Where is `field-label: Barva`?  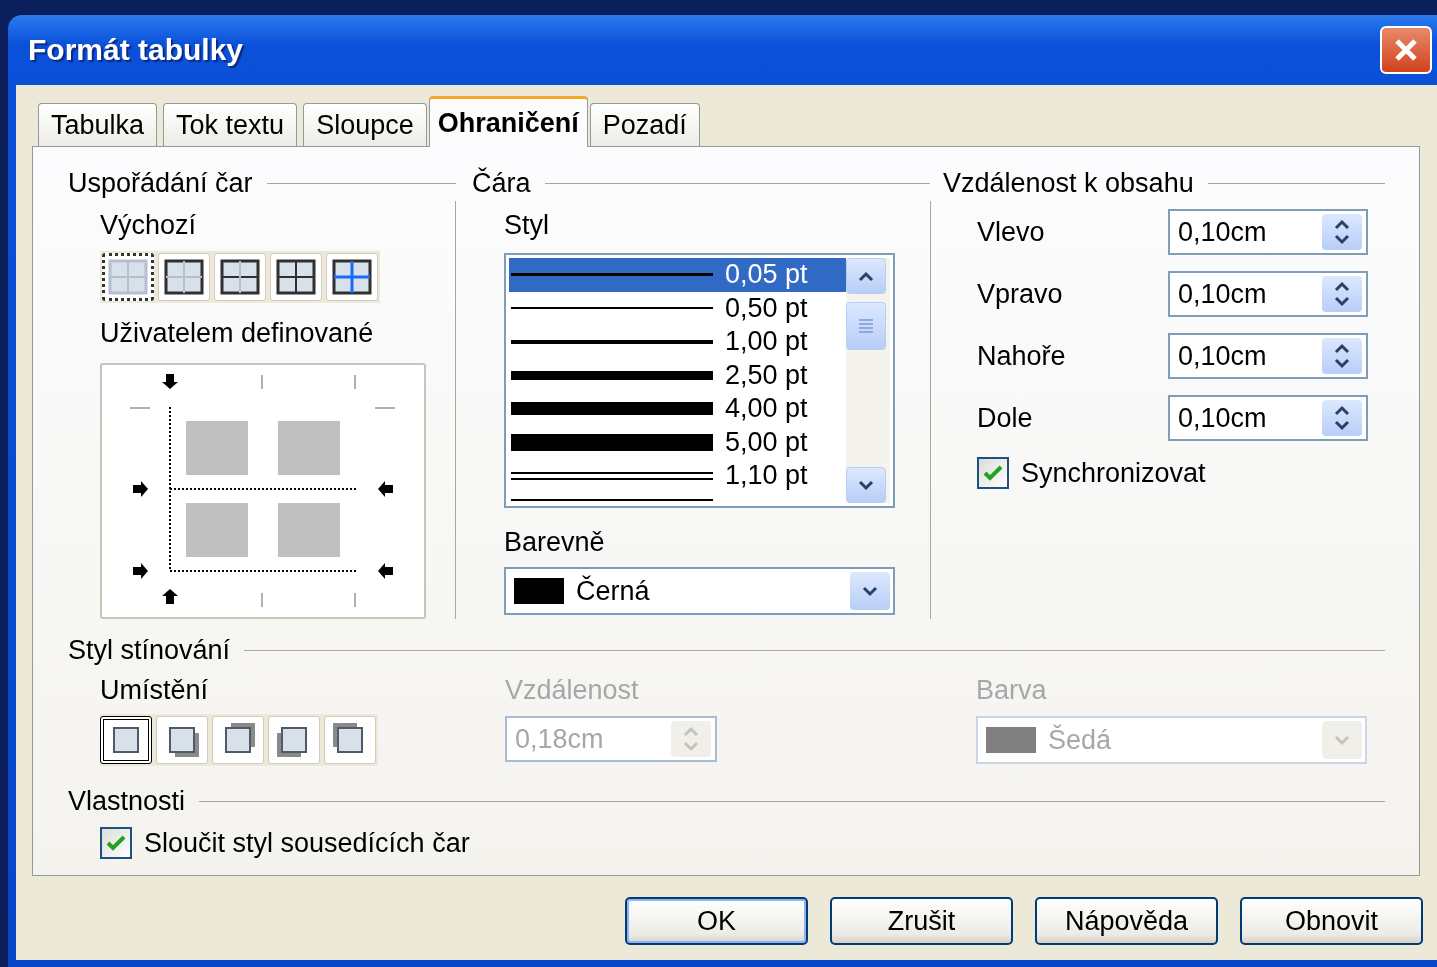 field-label: Barva is located at coordinates (1012, 690).